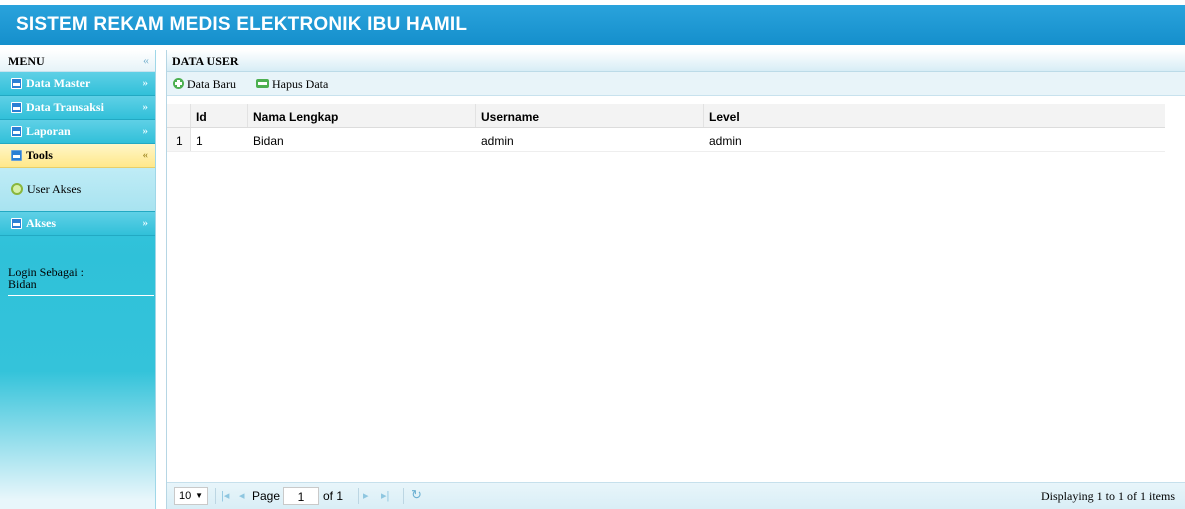 This screenshot has width=1185, height=509. What do you see at coordinates (26, 61) in the screenshot?
I see `sidebar-title: MENU` at bounding box center [26, 61].